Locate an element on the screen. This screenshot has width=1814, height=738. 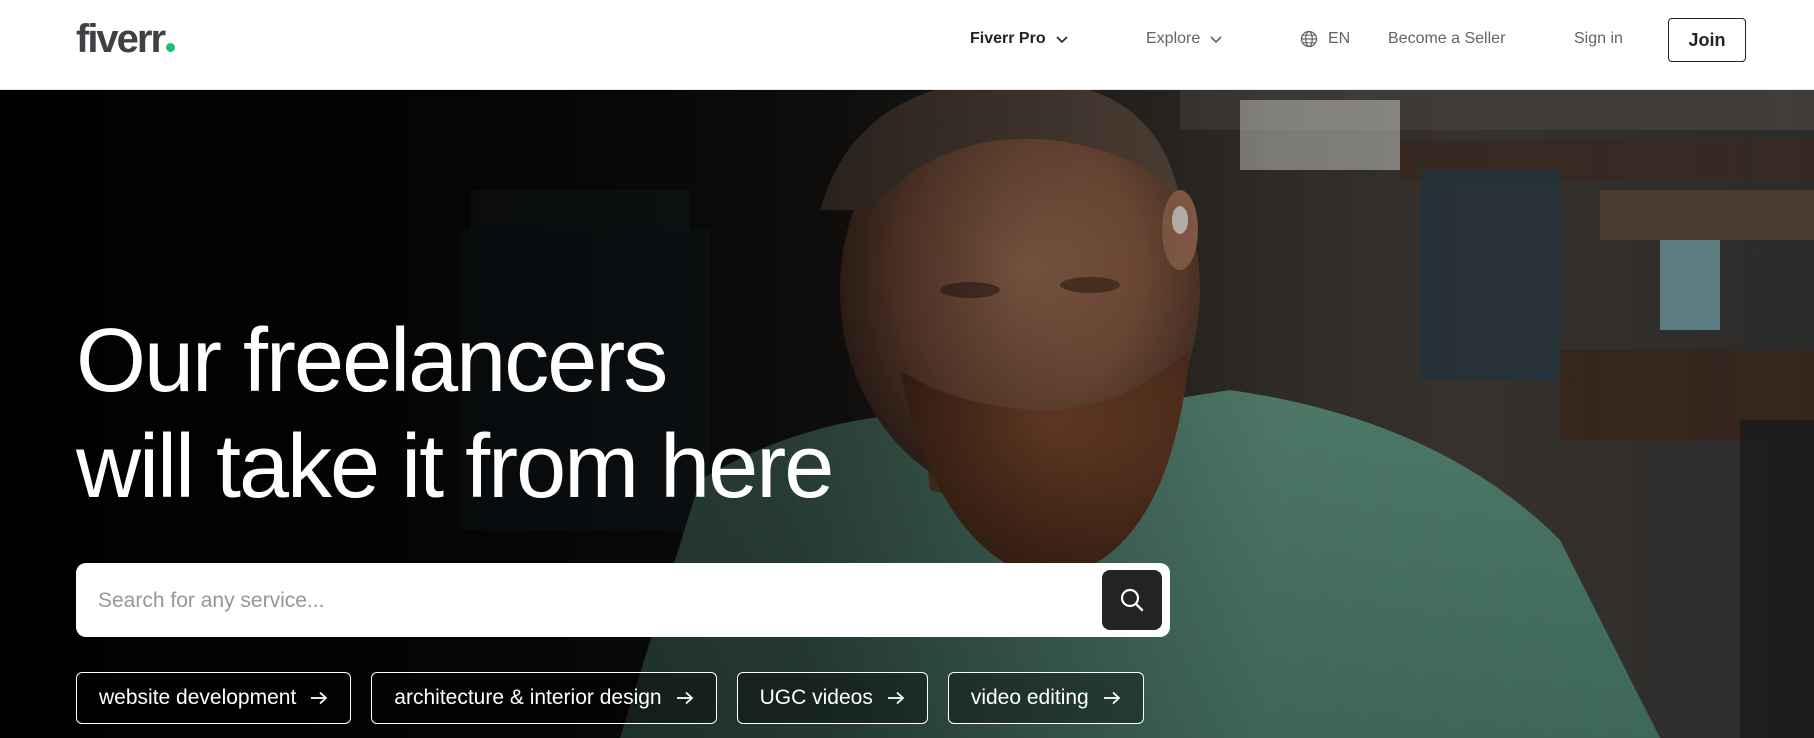
search-button is located at coordinates (1132, 600).